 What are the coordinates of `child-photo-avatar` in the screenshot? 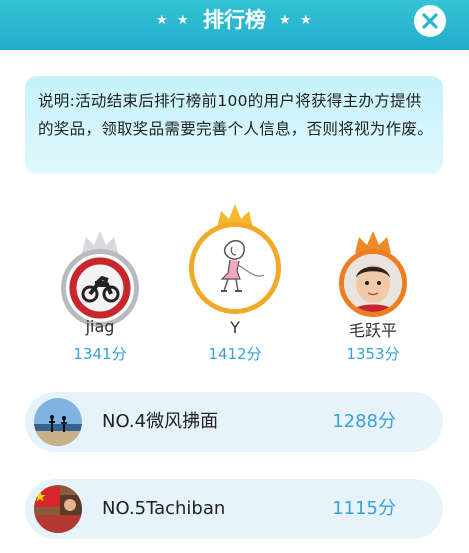 It's located at (373, 283).